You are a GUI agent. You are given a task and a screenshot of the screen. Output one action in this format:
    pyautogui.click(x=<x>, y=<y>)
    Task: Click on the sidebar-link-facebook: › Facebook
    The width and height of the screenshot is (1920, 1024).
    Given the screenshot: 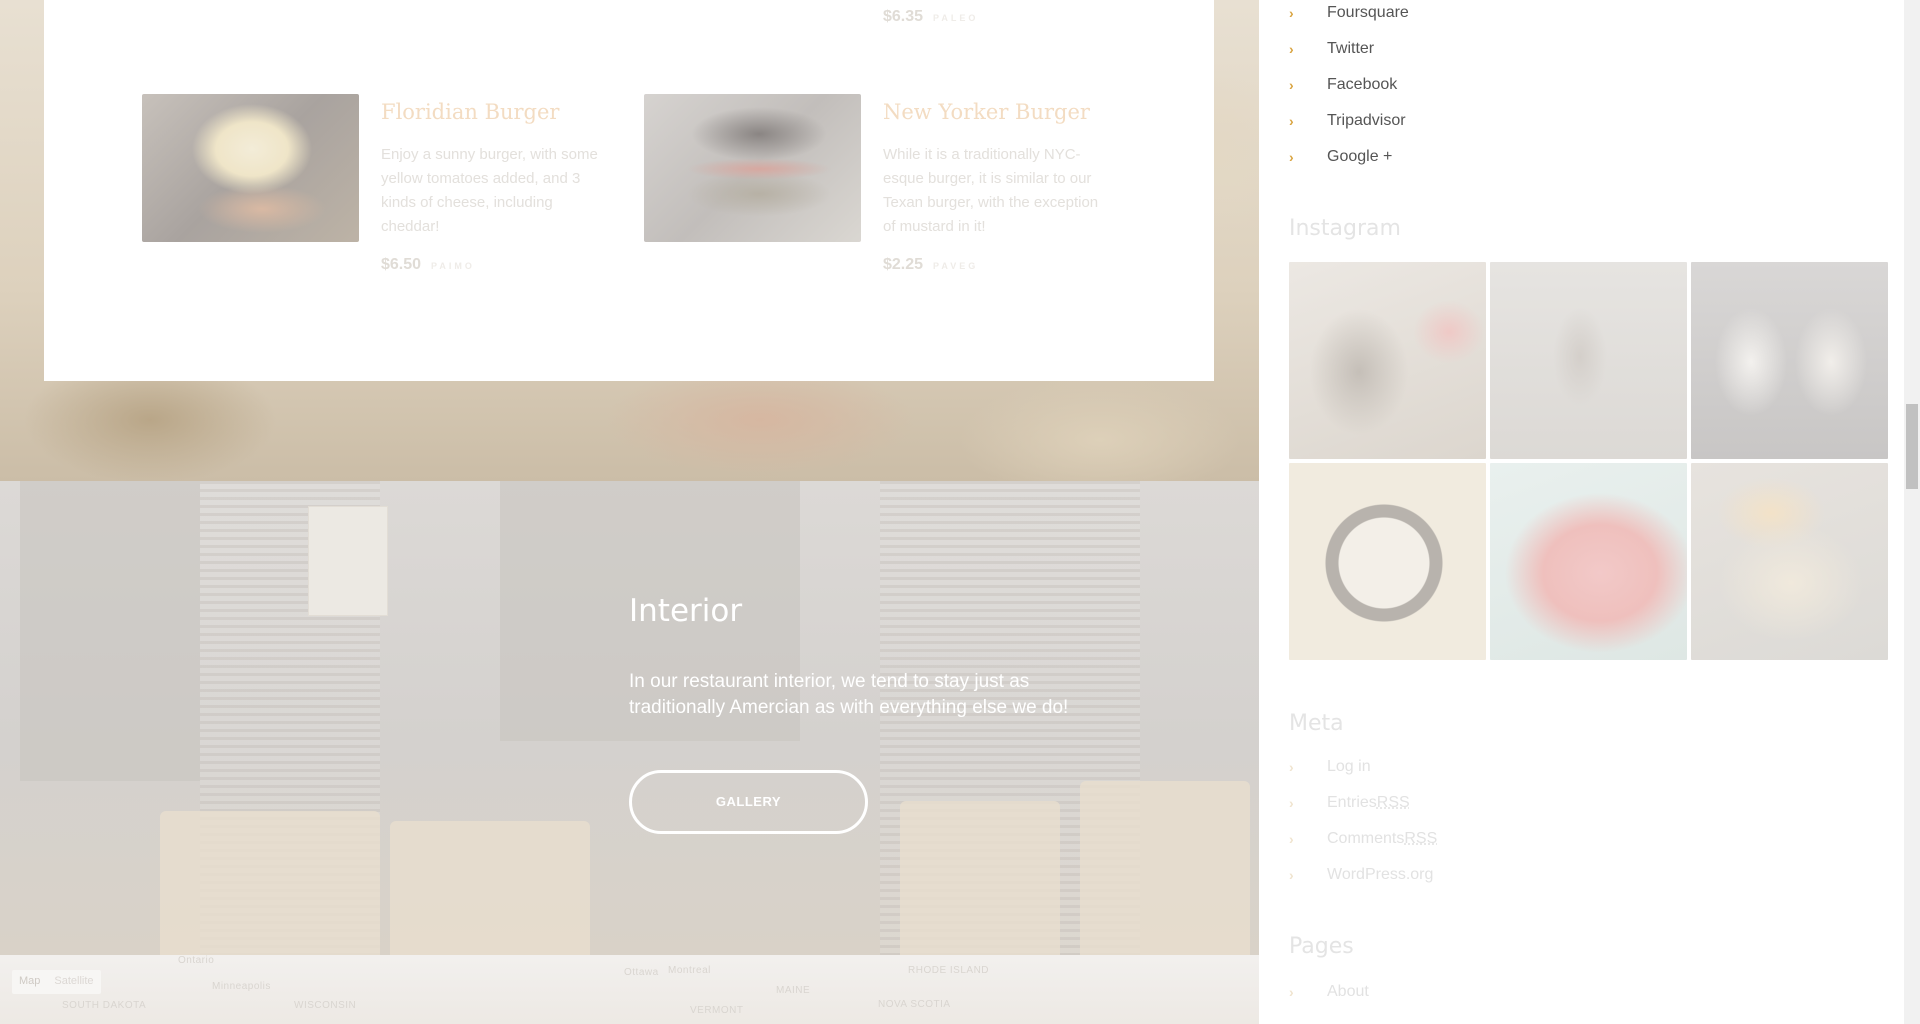 What is the action you would take?
    pyautogui.click(x=1349, y=85)
    